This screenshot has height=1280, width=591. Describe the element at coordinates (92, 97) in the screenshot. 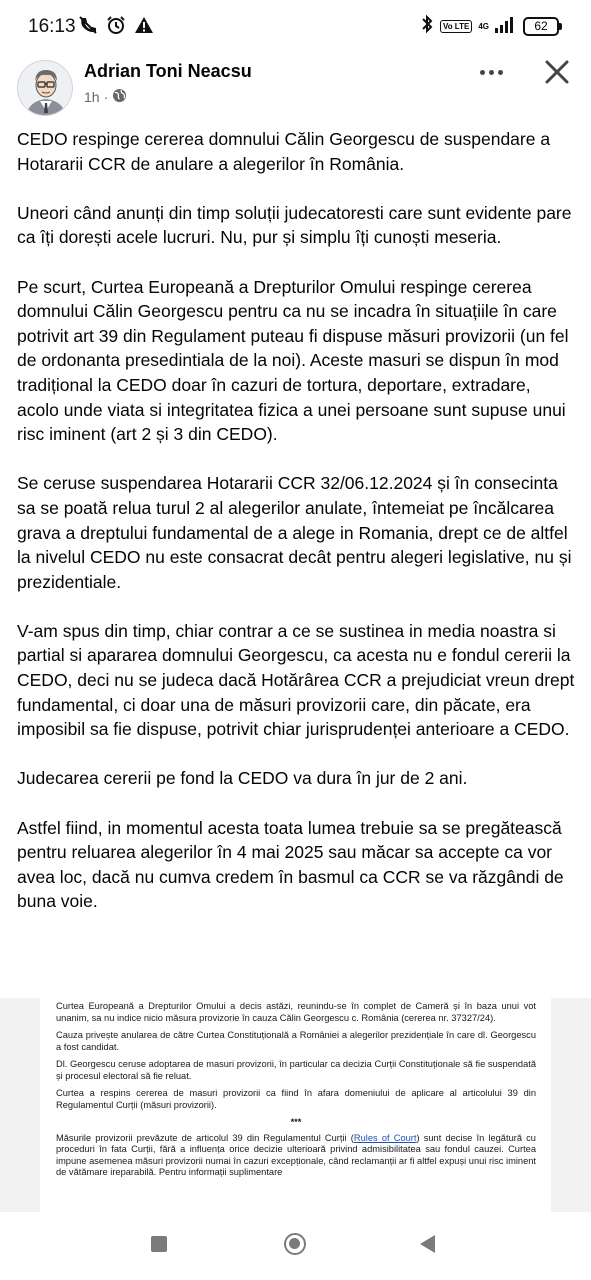

I see `post-time: 1h` at that location.